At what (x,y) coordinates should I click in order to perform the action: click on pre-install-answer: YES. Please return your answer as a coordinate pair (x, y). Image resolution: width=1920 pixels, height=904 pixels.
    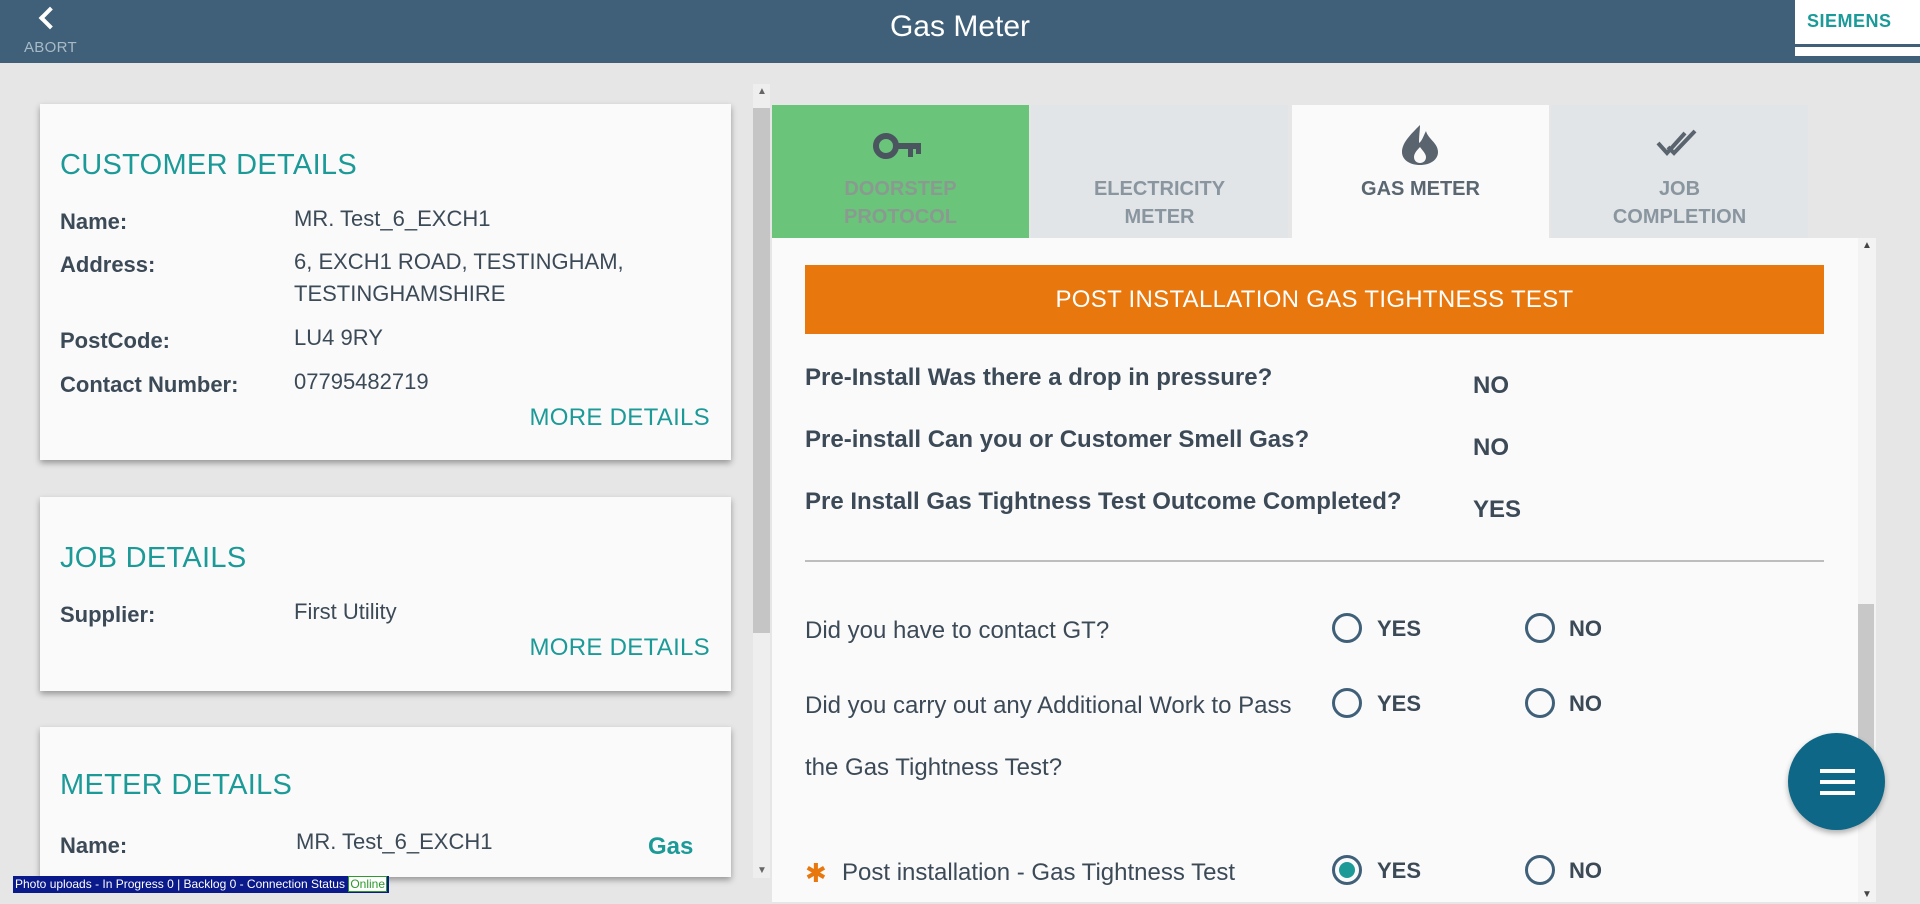
    Looking at the image, I should click on (1497, 509).